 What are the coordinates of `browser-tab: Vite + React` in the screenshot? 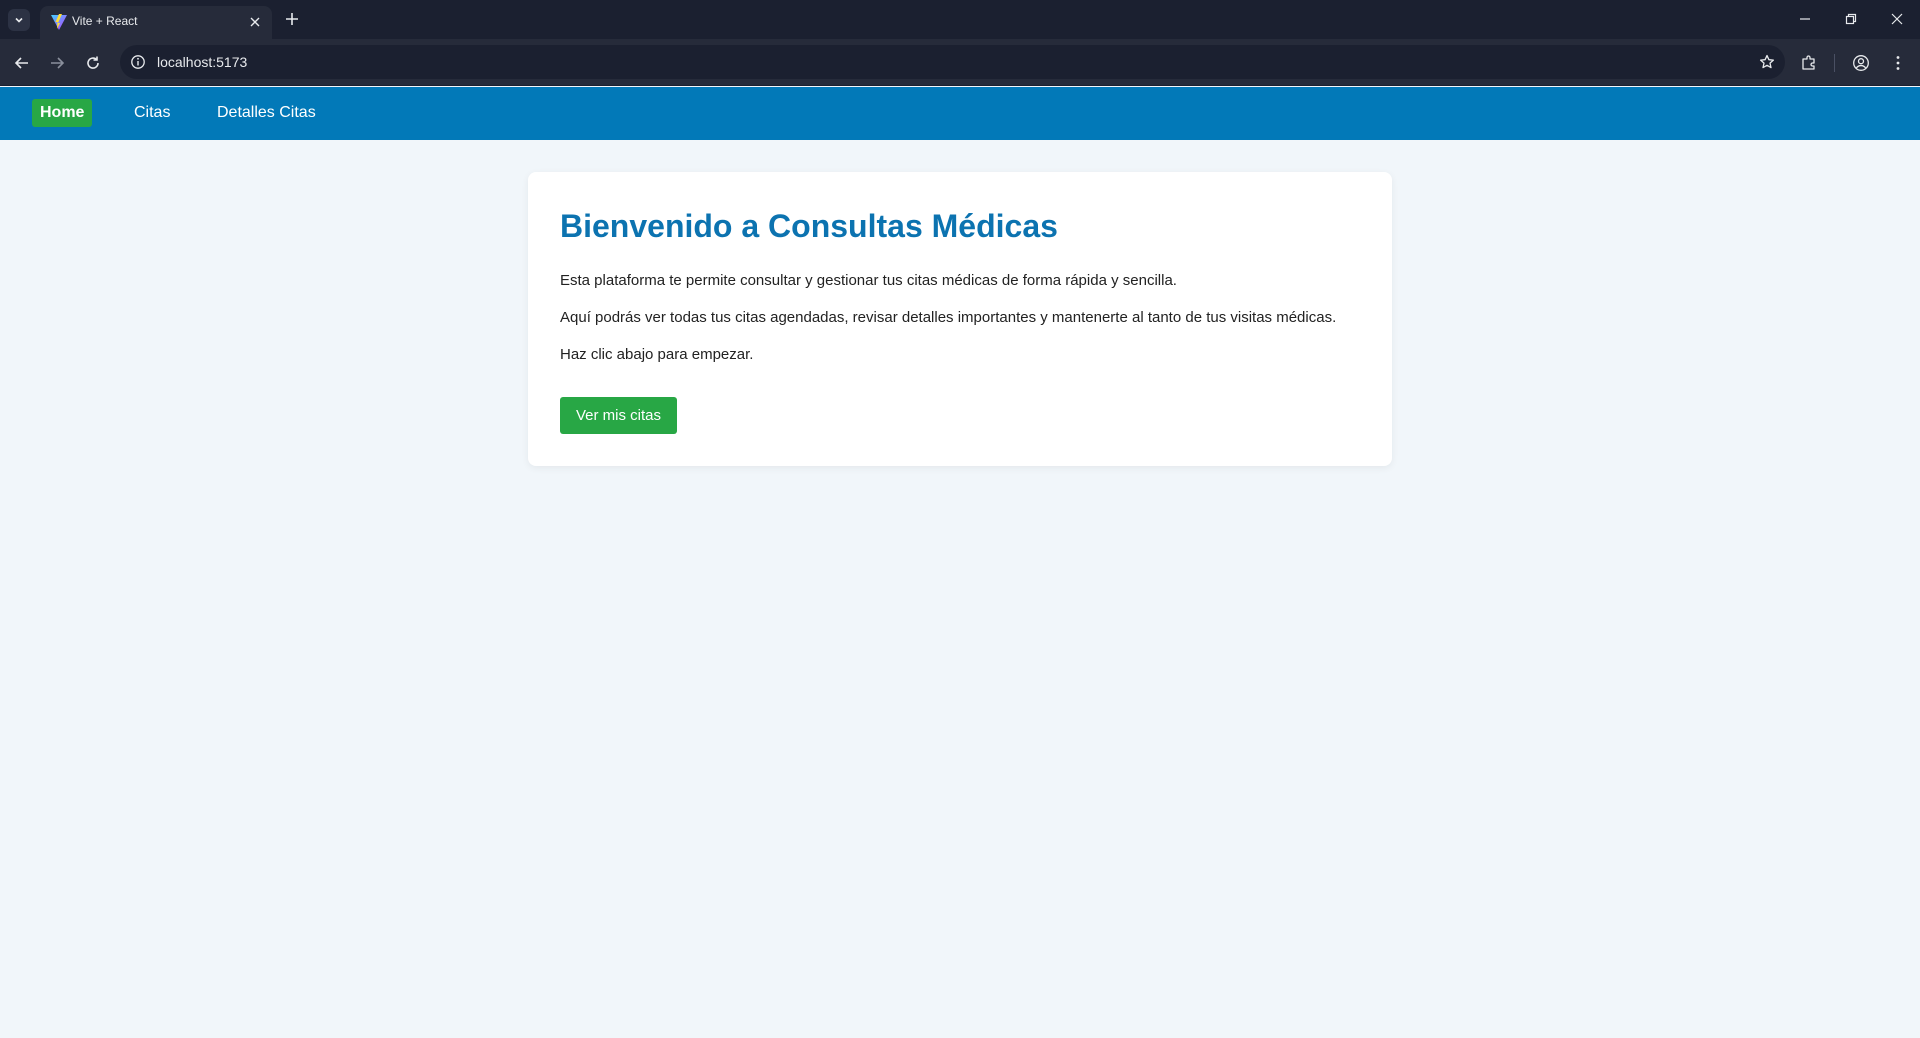 It's located at (156, 22).